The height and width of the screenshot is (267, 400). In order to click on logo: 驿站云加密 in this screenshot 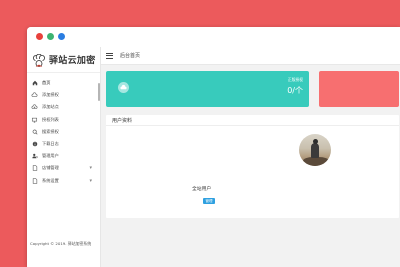, I will do `click(63, 60)`.